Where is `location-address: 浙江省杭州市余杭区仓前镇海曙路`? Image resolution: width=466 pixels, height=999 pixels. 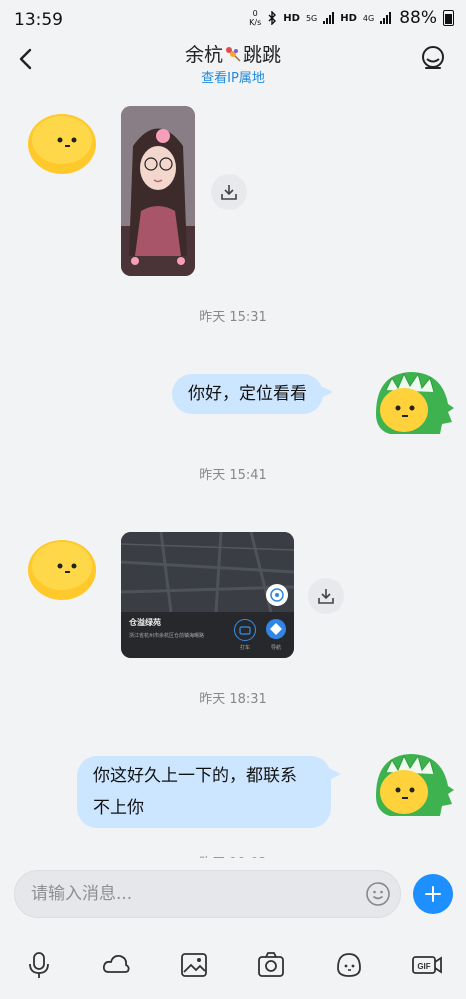 location-address: 浙江省杭州市余杭区仓前镇海曙路 is located at coordinates (167, 636).